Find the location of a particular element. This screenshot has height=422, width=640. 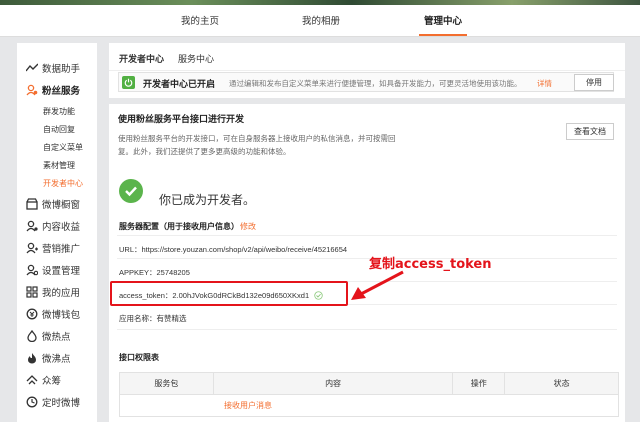

income-icon is located at coordinates (32, 226).